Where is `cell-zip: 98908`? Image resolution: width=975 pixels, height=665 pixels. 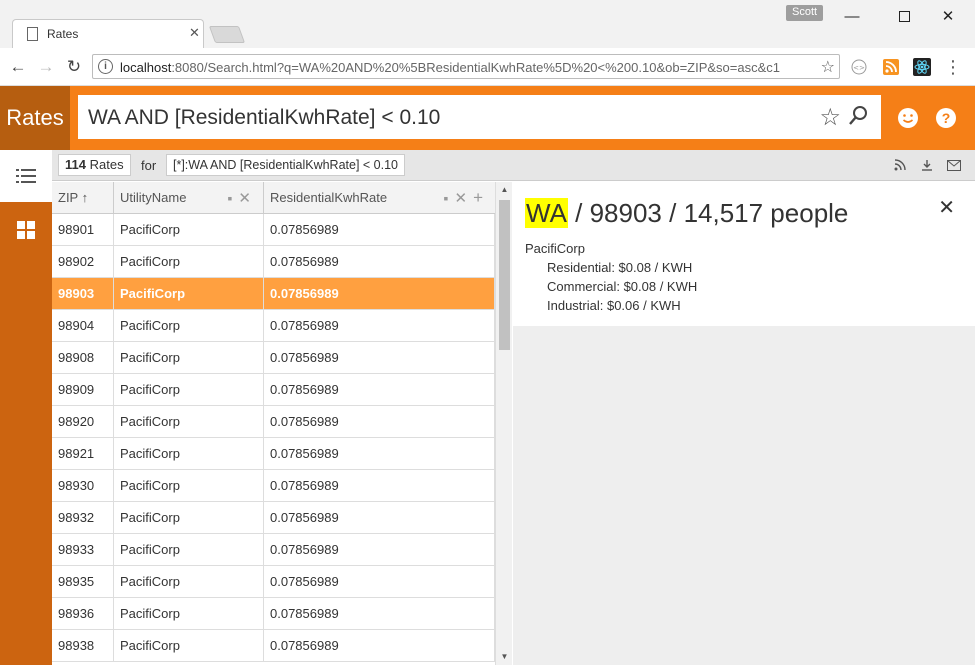
cell-zip: 98908 is located at coordinates (83, 358).